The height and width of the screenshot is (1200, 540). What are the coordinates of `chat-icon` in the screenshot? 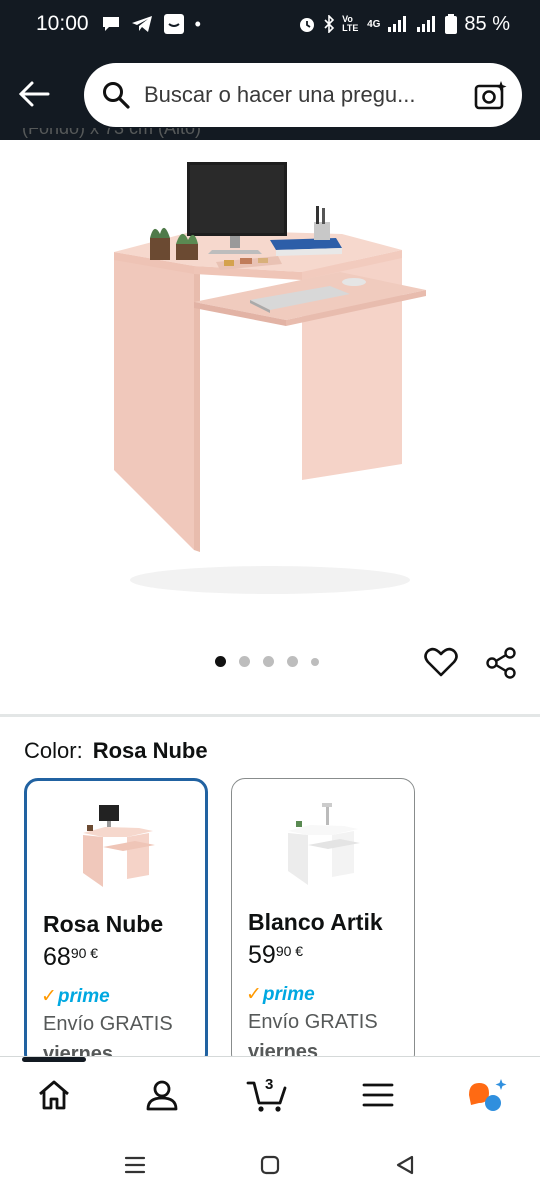 It's located at (110, 24).